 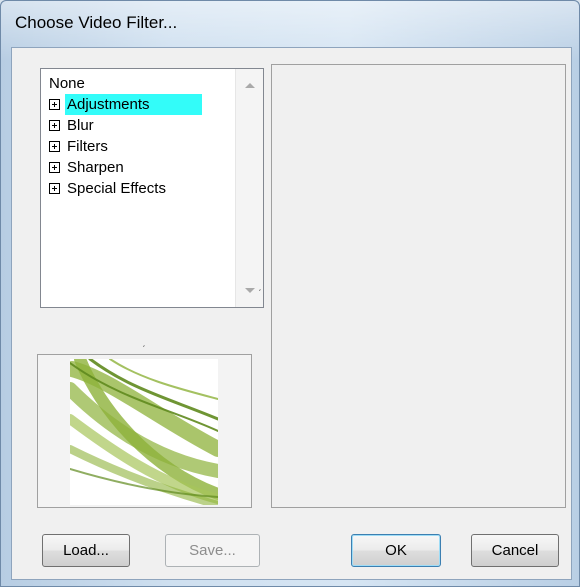 What do you see at coordinates (95, 167) in the screenshot?
I see `tree-item-label: Sharpen` at bounding box center [95, 167].